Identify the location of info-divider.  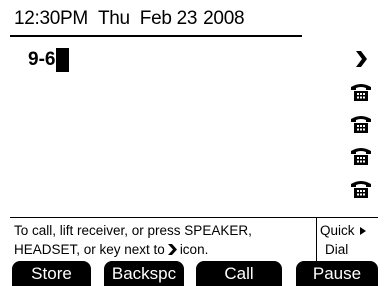
(194, 217).